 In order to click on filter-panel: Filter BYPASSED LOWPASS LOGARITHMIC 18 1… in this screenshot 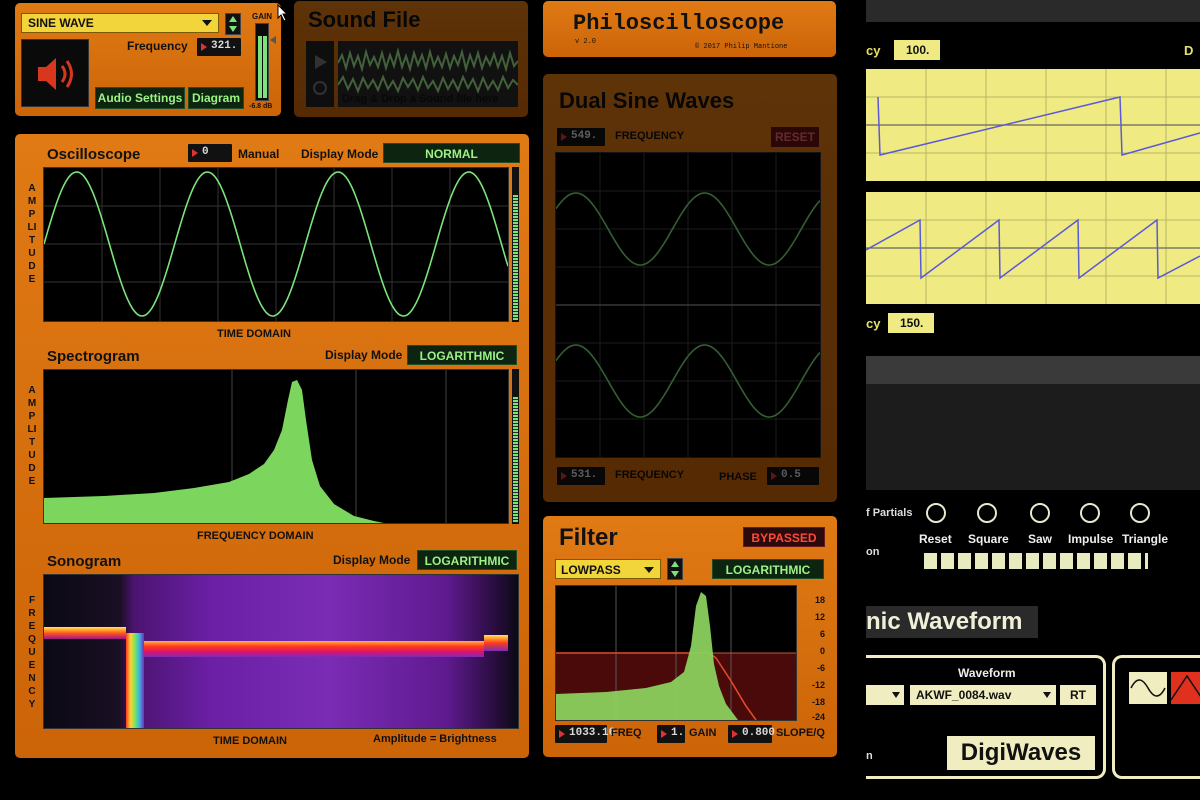, I will do `click(690, 636)`.